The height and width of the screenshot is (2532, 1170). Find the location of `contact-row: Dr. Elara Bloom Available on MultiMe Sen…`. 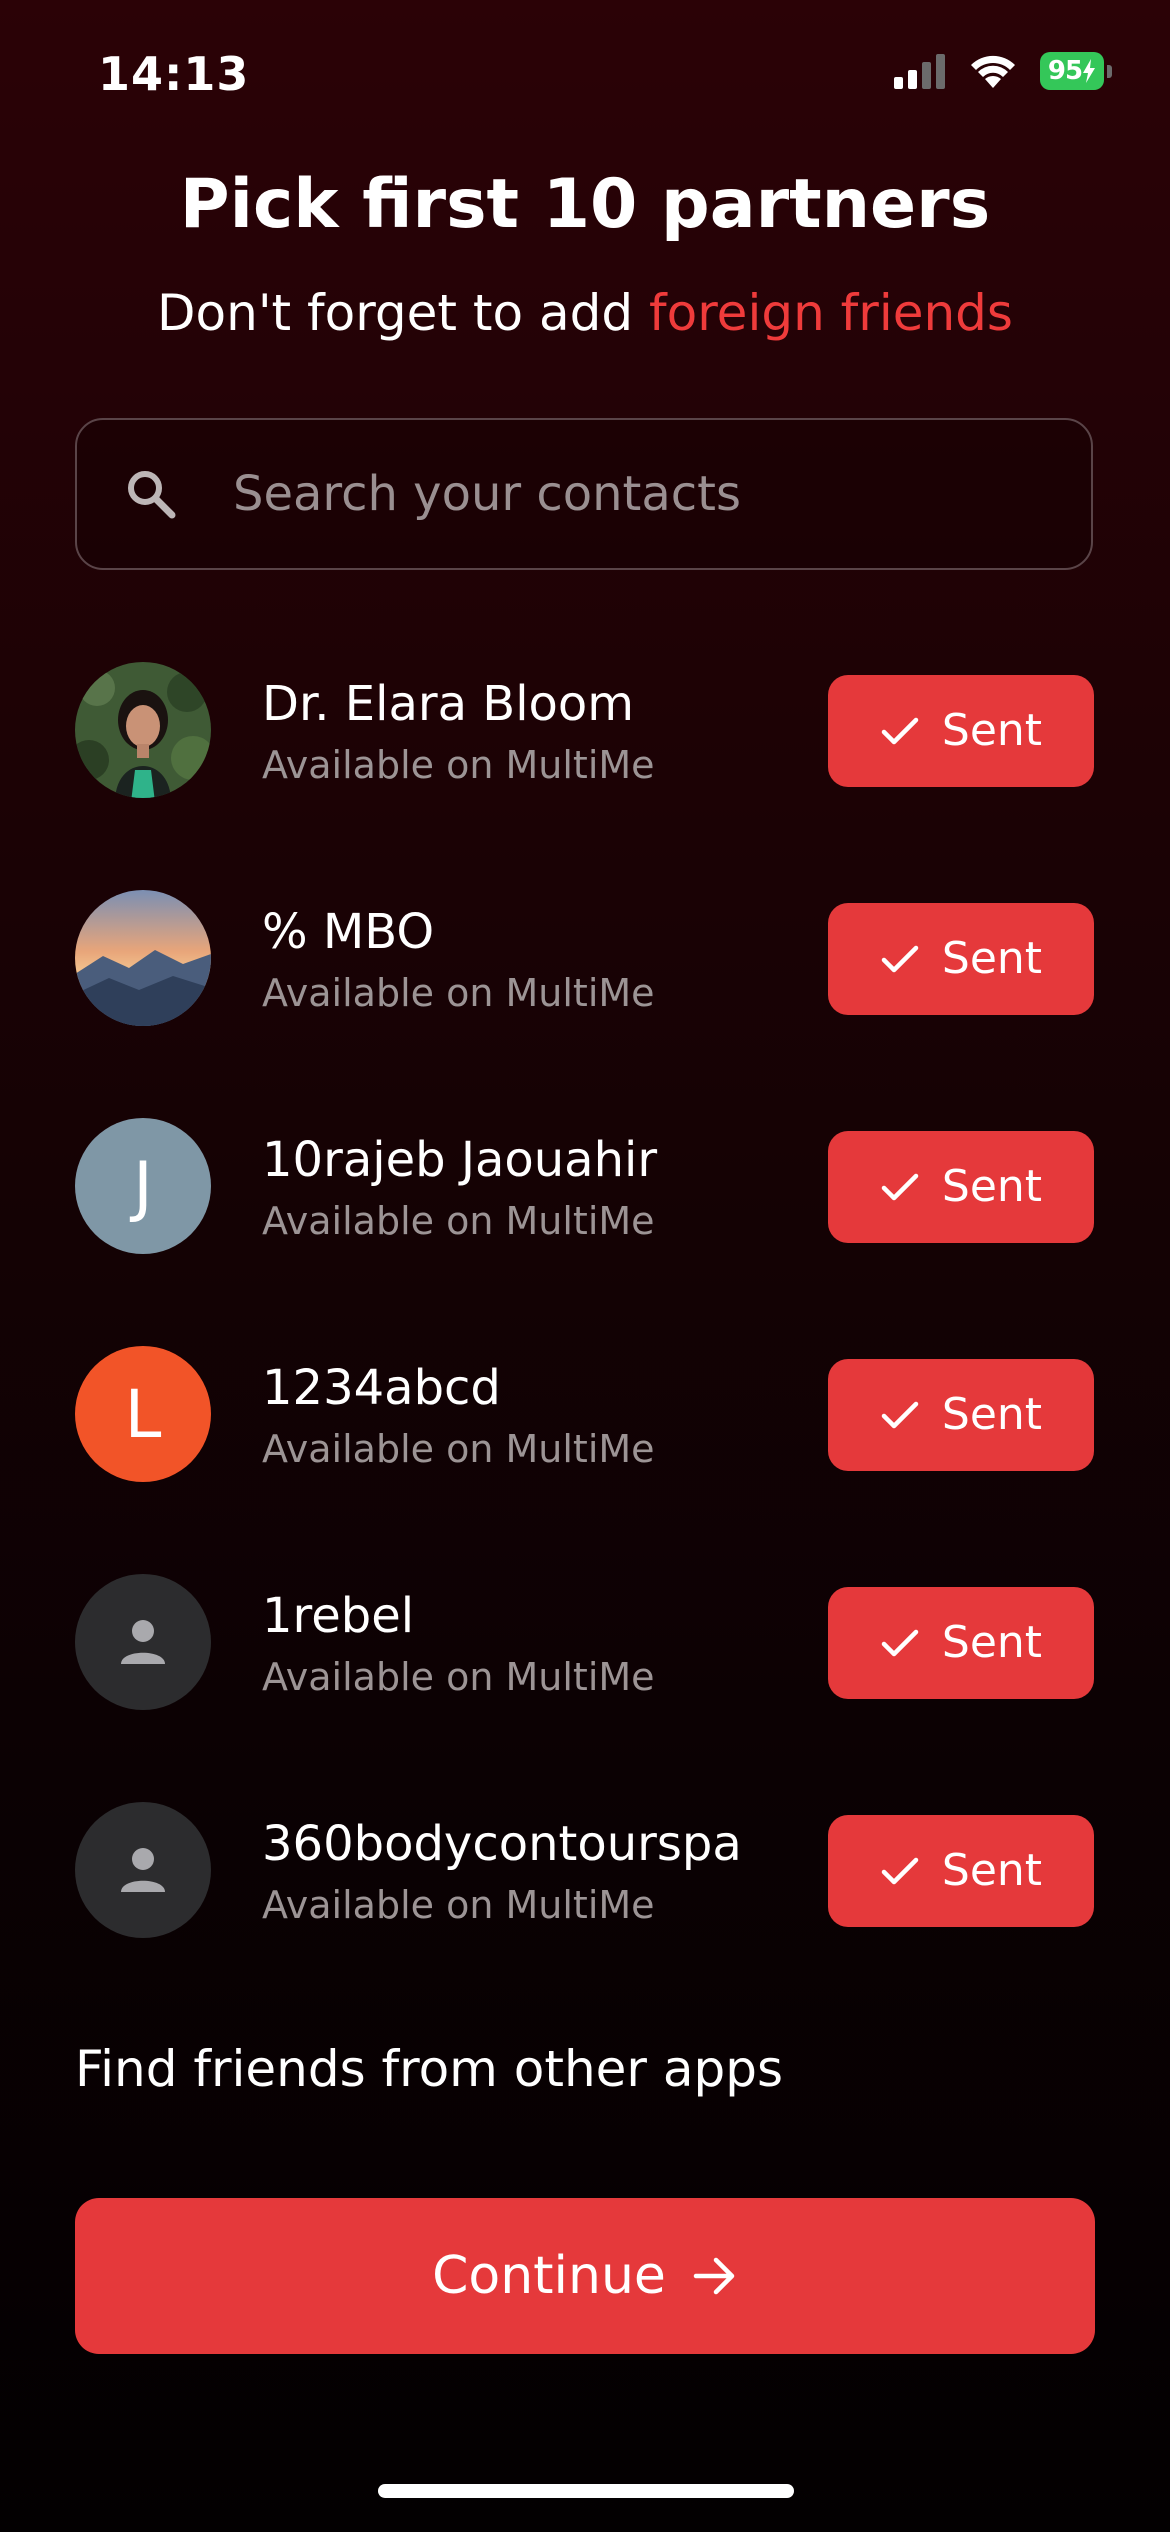

contact-row: Dr. Elara Bloom Available on MultiMe Sen… is located at coordinates (585, 730).